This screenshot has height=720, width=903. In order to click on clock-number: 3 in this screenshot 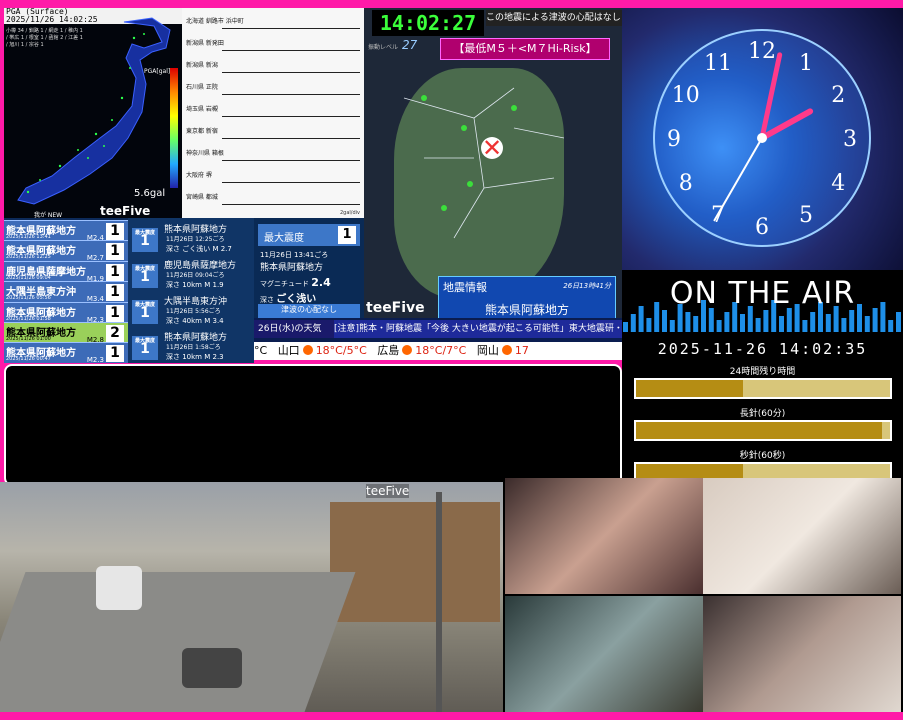, I will do `click(850, 139)`.